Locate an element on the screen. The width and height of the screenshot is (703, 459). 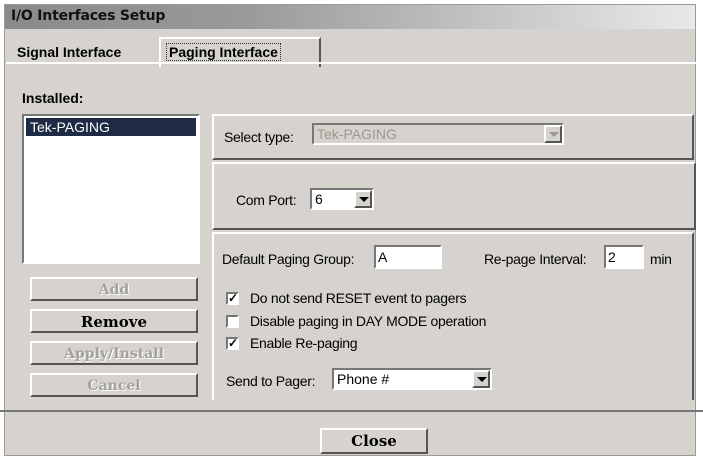
com-port-dropdown: 6 is located at coordinates (342, 199).